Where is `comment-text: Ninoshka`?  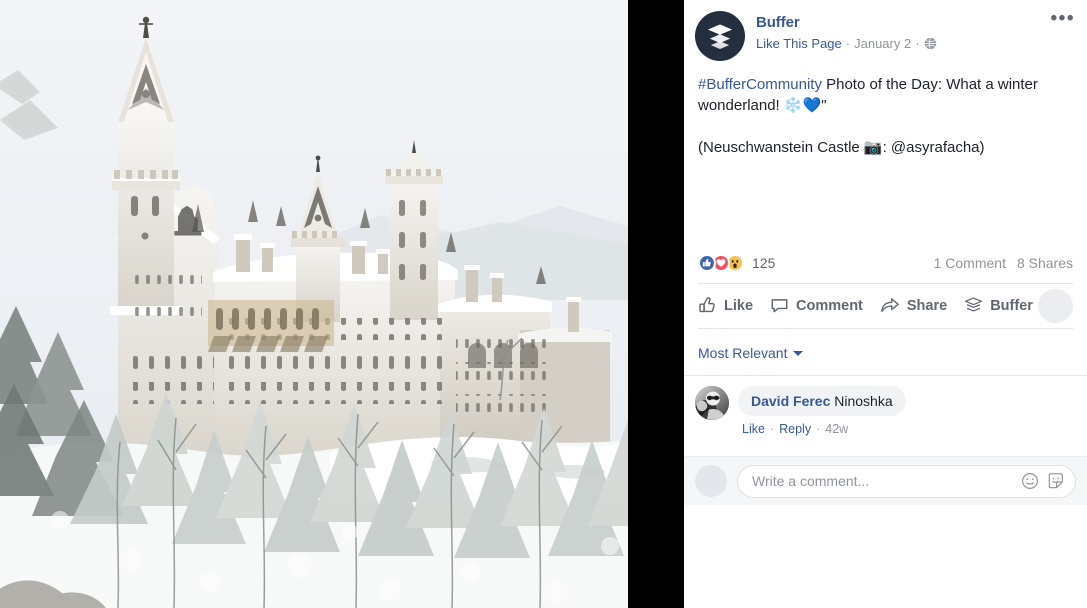 comment-text: Ninoshka is located at coordinates (863, 401).